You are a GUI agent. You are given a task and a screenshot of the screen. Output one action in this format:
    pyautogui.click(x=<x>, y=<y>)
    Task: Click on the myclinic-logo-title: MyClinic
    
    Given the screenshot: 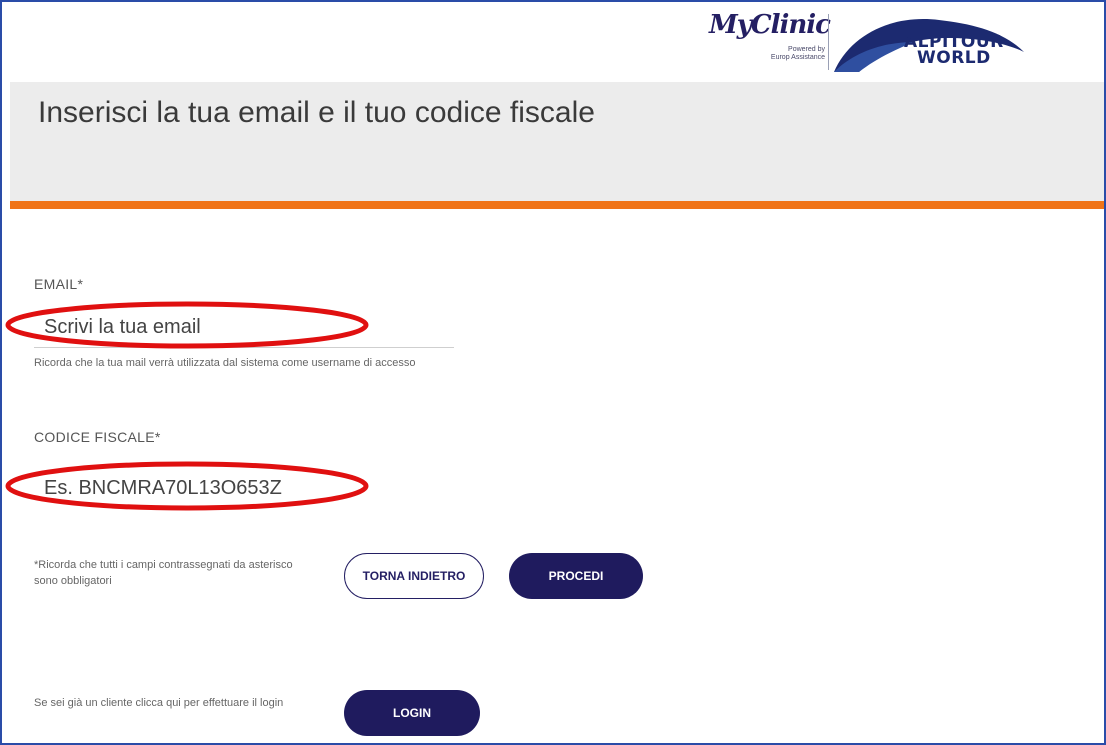 What is the action you would take?
    pyautogui.click(x=770, y=25)
    